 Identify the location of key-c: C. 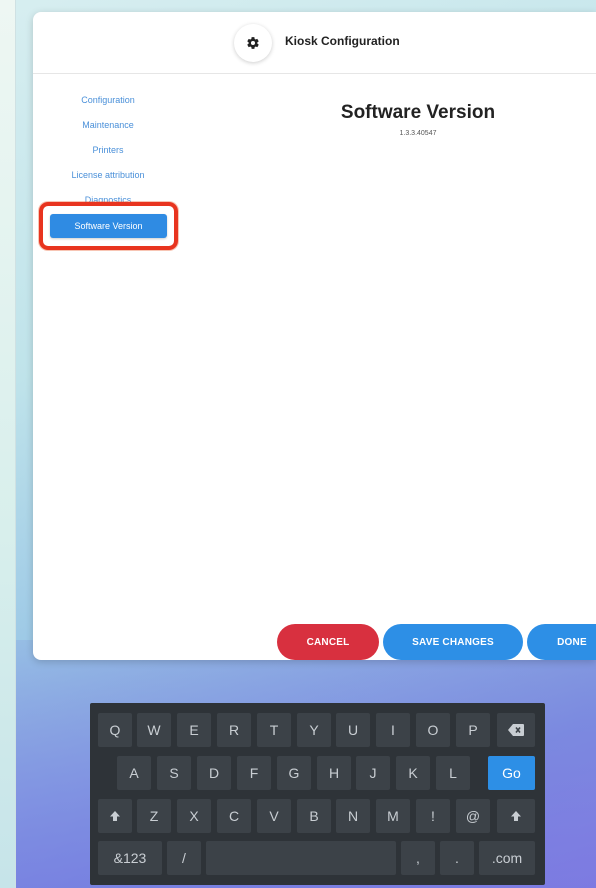
(234, 816).